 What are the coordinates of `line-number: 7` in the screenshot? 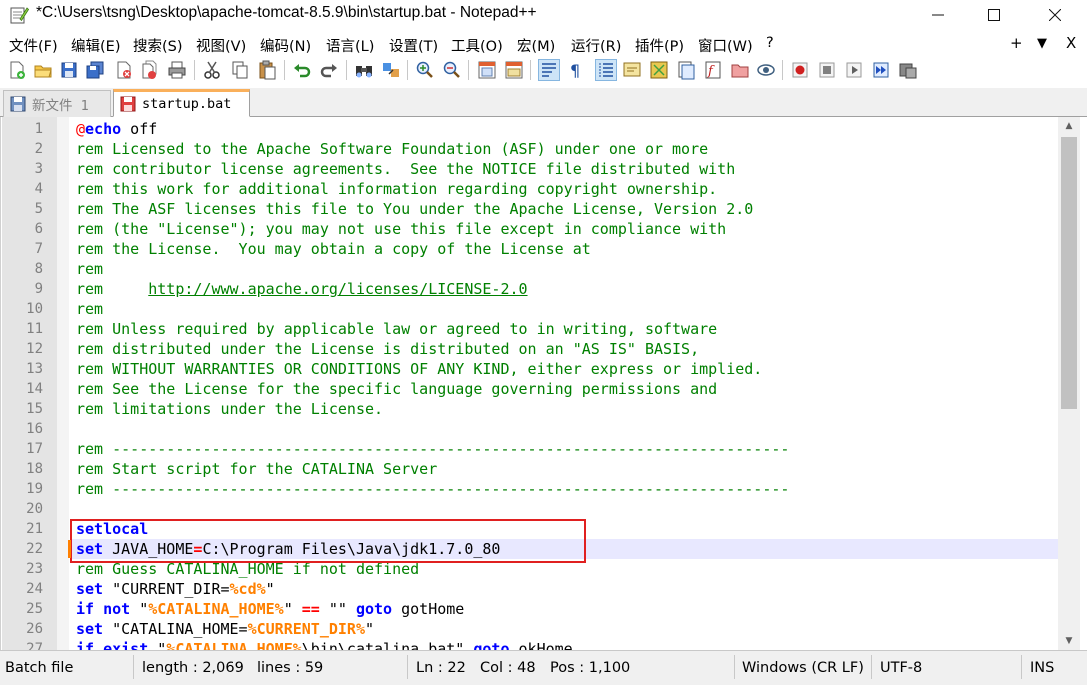 It's located at (23, 249).